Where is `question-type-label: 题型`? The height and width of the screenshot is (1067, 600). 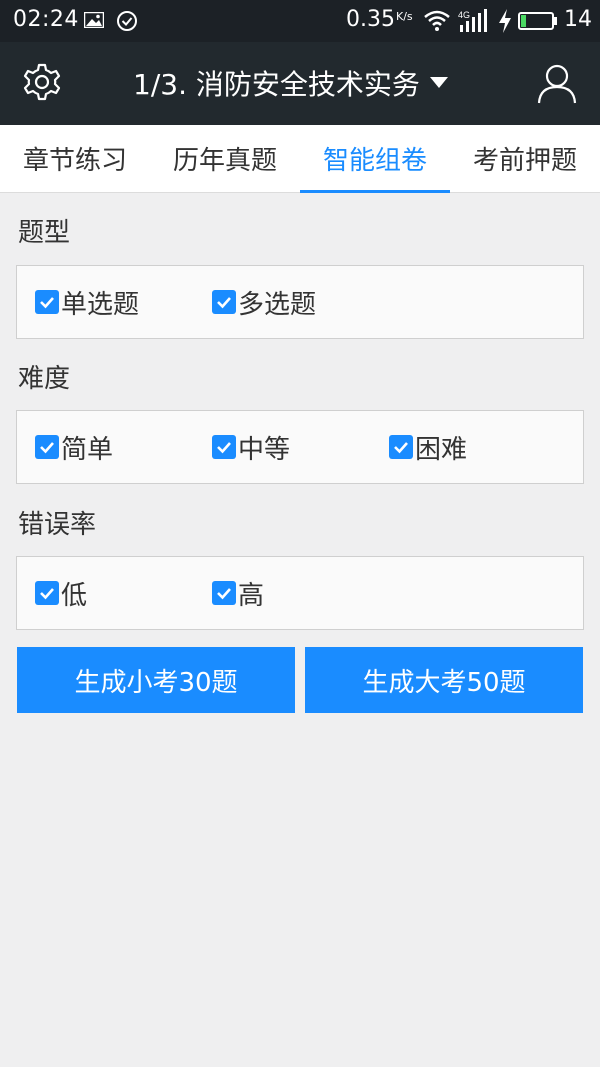
question-type-label: 题型 is located at coordinates (44, 233).